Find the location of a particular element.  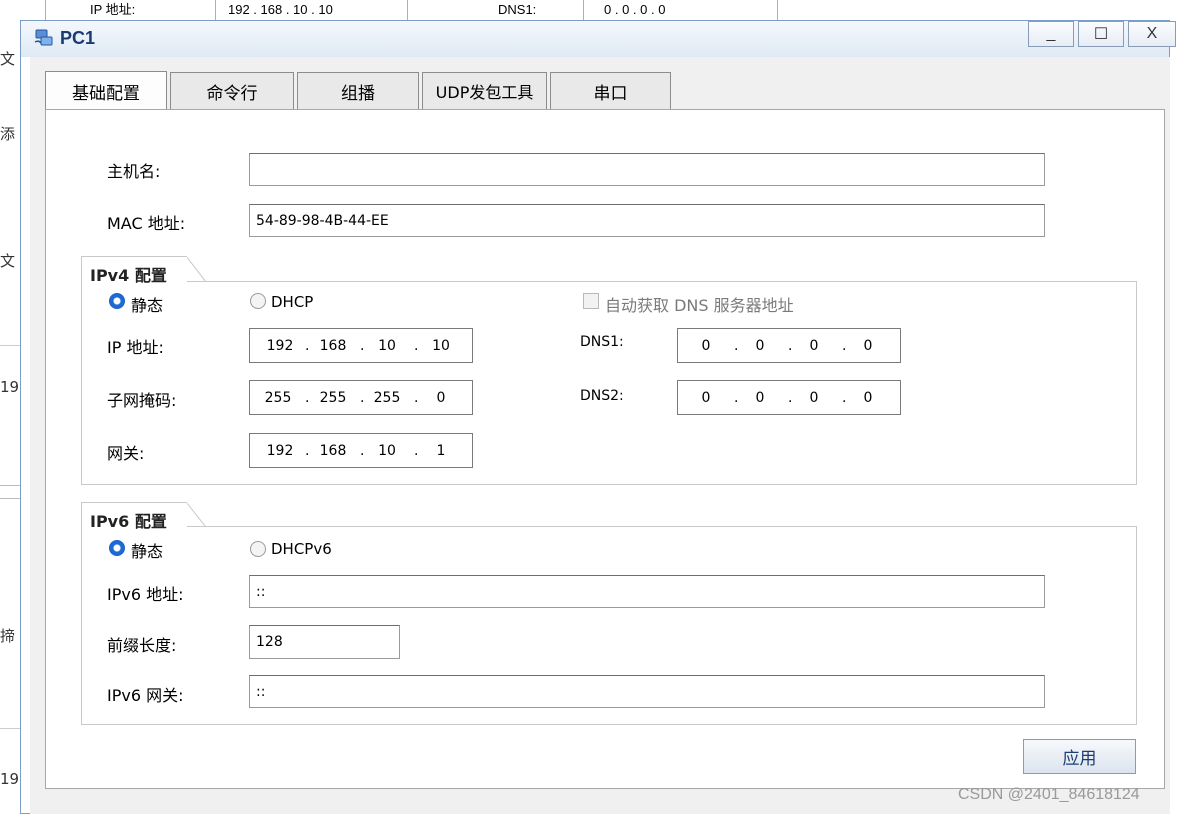

ipv4-group-tab-edge is located at coordinates (196, 269).